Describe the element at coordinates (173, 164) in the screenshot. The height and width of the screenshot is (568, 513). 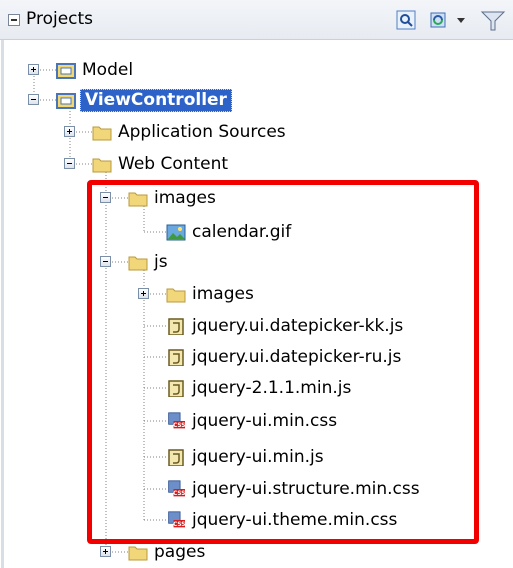
I see `tree-item-label: Web Content` at that location.